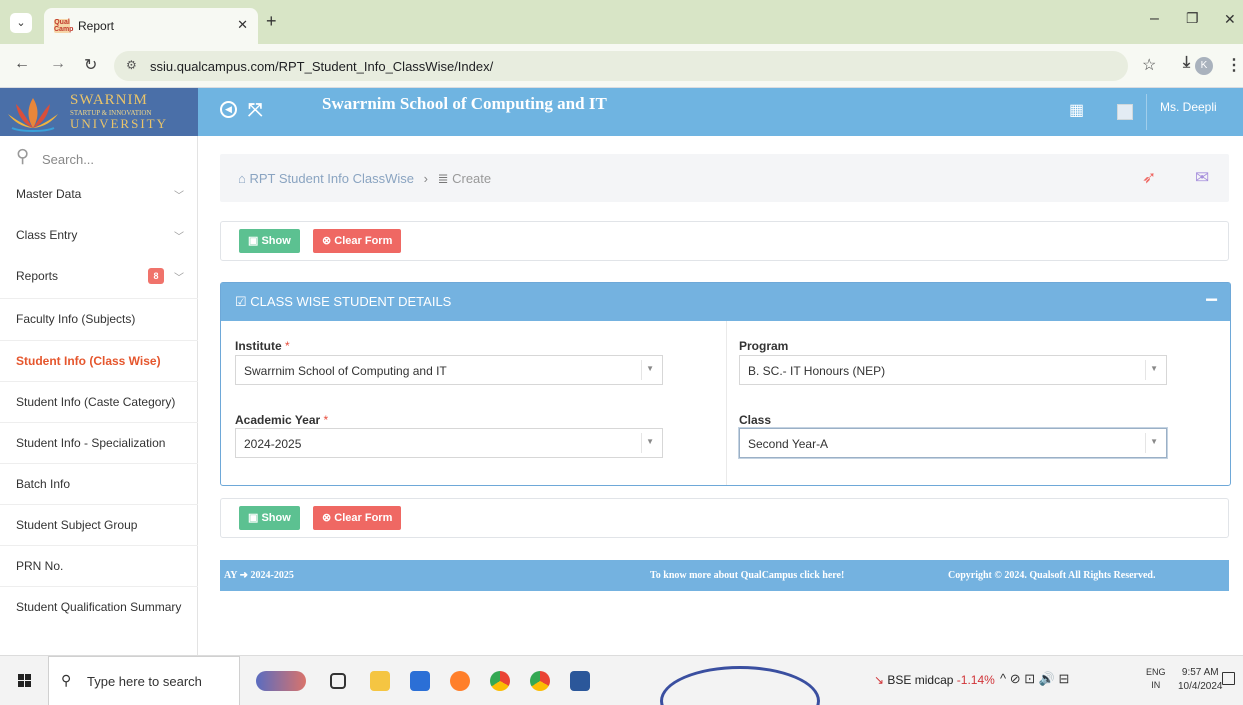 The width and height of the screenshot is (1243, 705). What do you see at coordinates (22, 64) in the screenshot?
I see `back-arrow-icon: ←` at bounding box center [22, 64].